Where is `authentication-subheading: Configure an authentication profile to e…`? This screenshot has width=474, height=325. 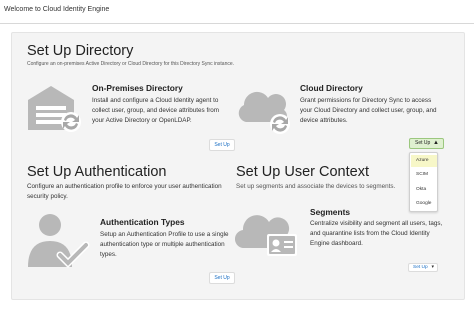
authentication-subheading: Configure an authentication profile to e… is located at coordinates (124, 191).